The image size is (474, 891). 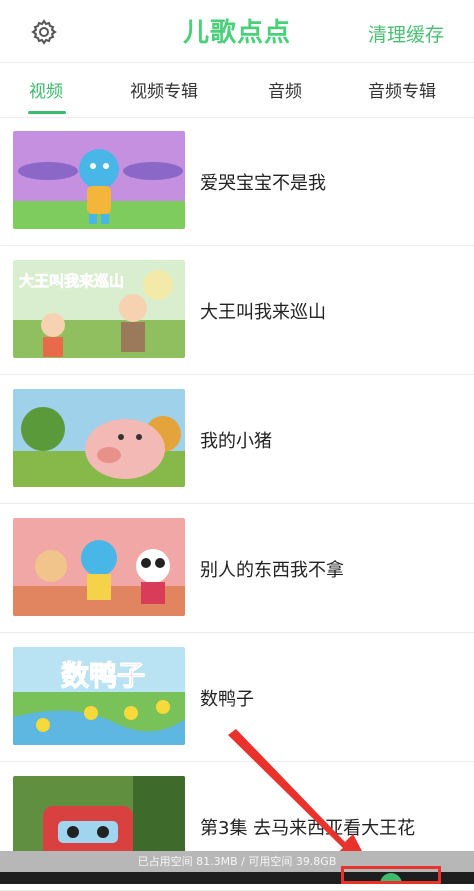 What do you see at coordinates (285, 89) in the screenshot?
I see `tab-audio: 音频` at bounding box center [285, 89].